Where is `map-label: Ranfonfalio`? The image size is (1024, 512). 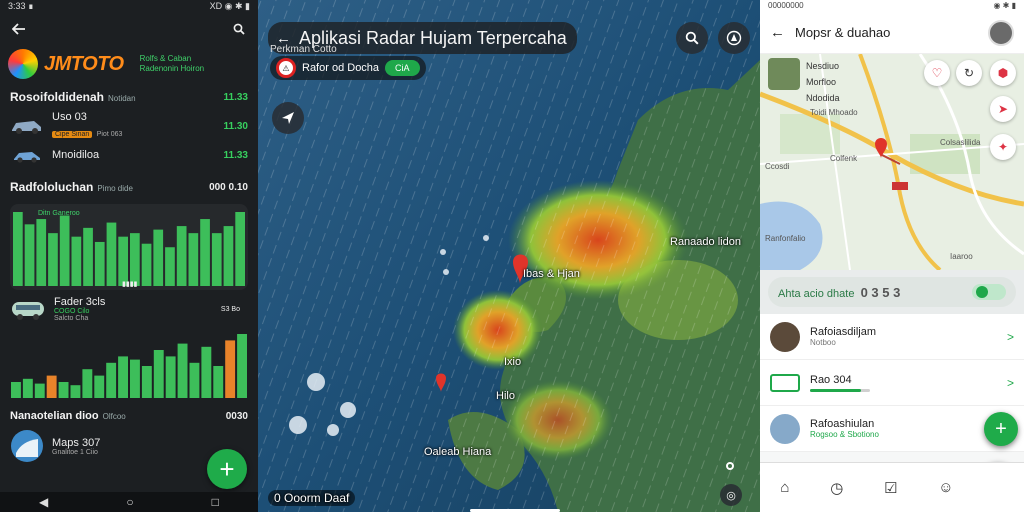 map-label: Ranfonfalio is located at coordinates (785, 238).